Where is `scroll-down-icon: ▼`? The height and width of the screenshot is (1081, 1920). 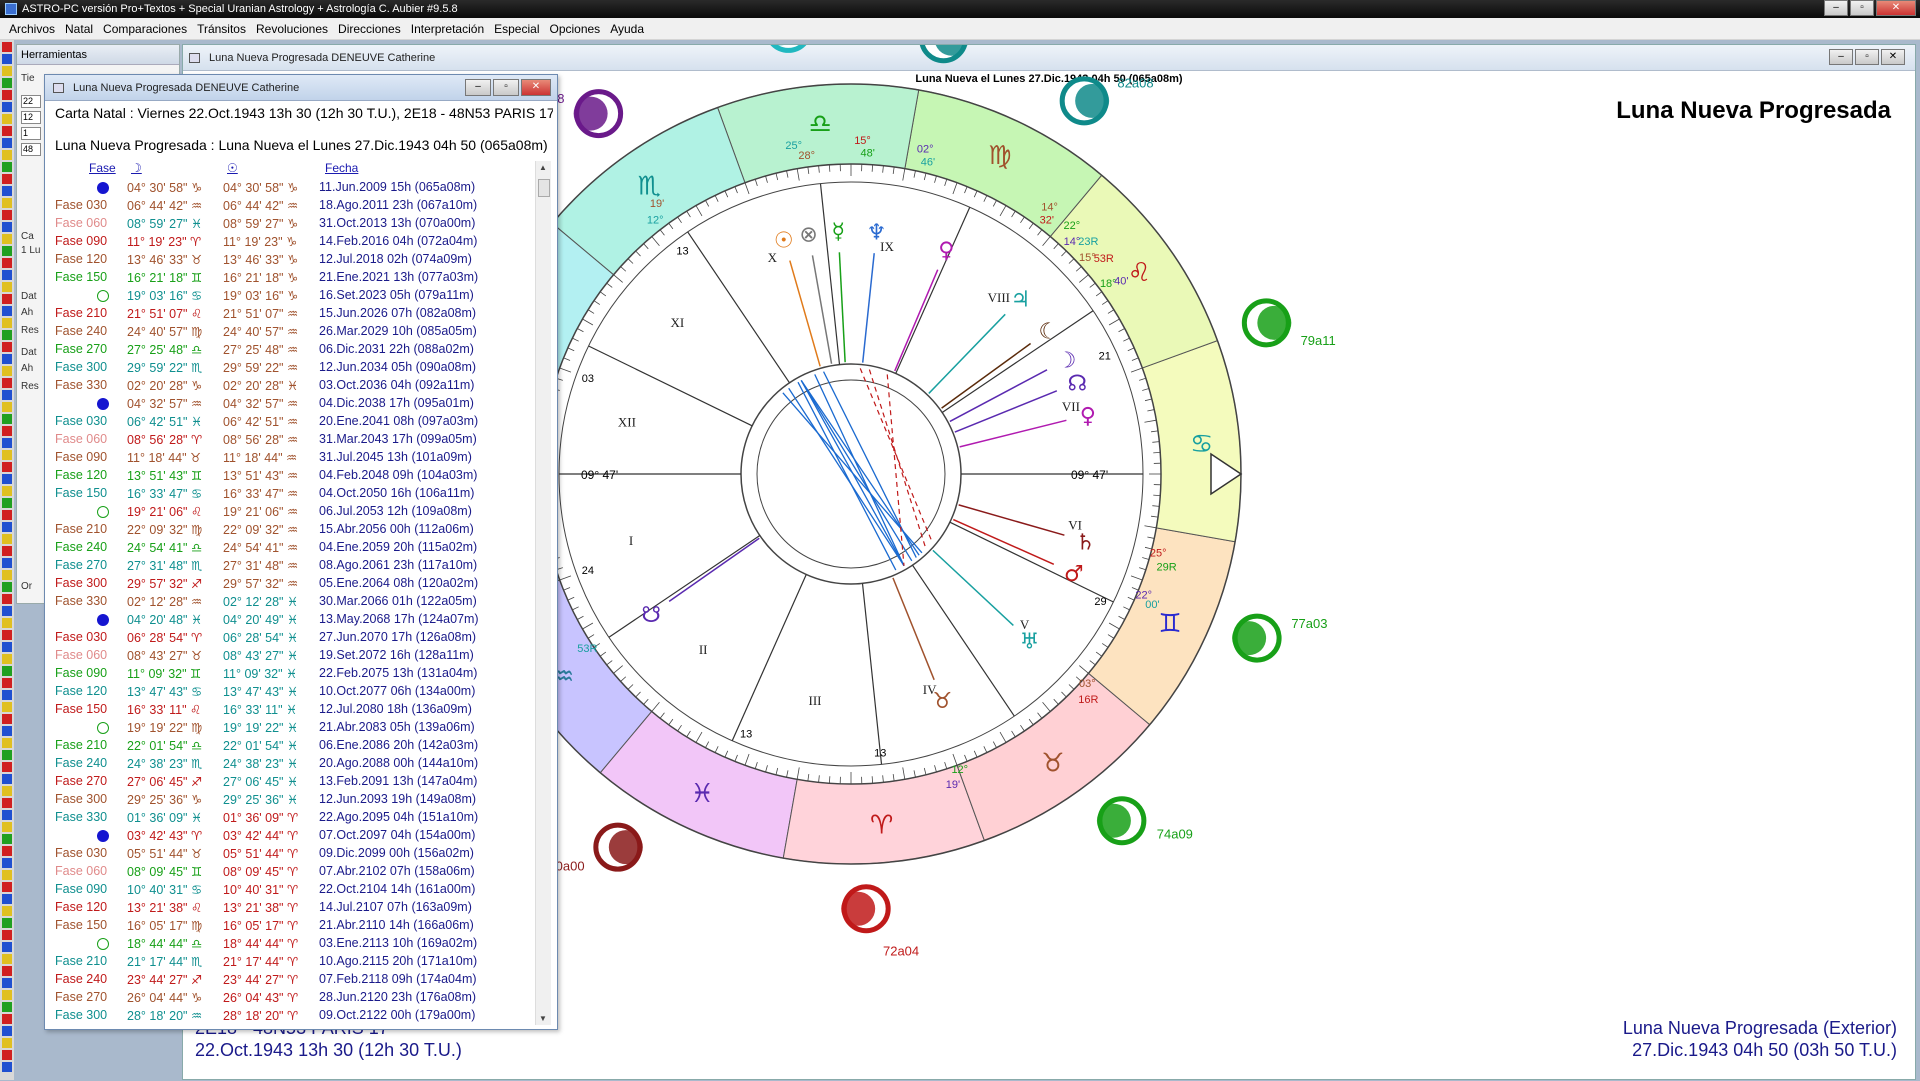
scroll-down-icon: ▼ is located at coordinates (543, 1018).